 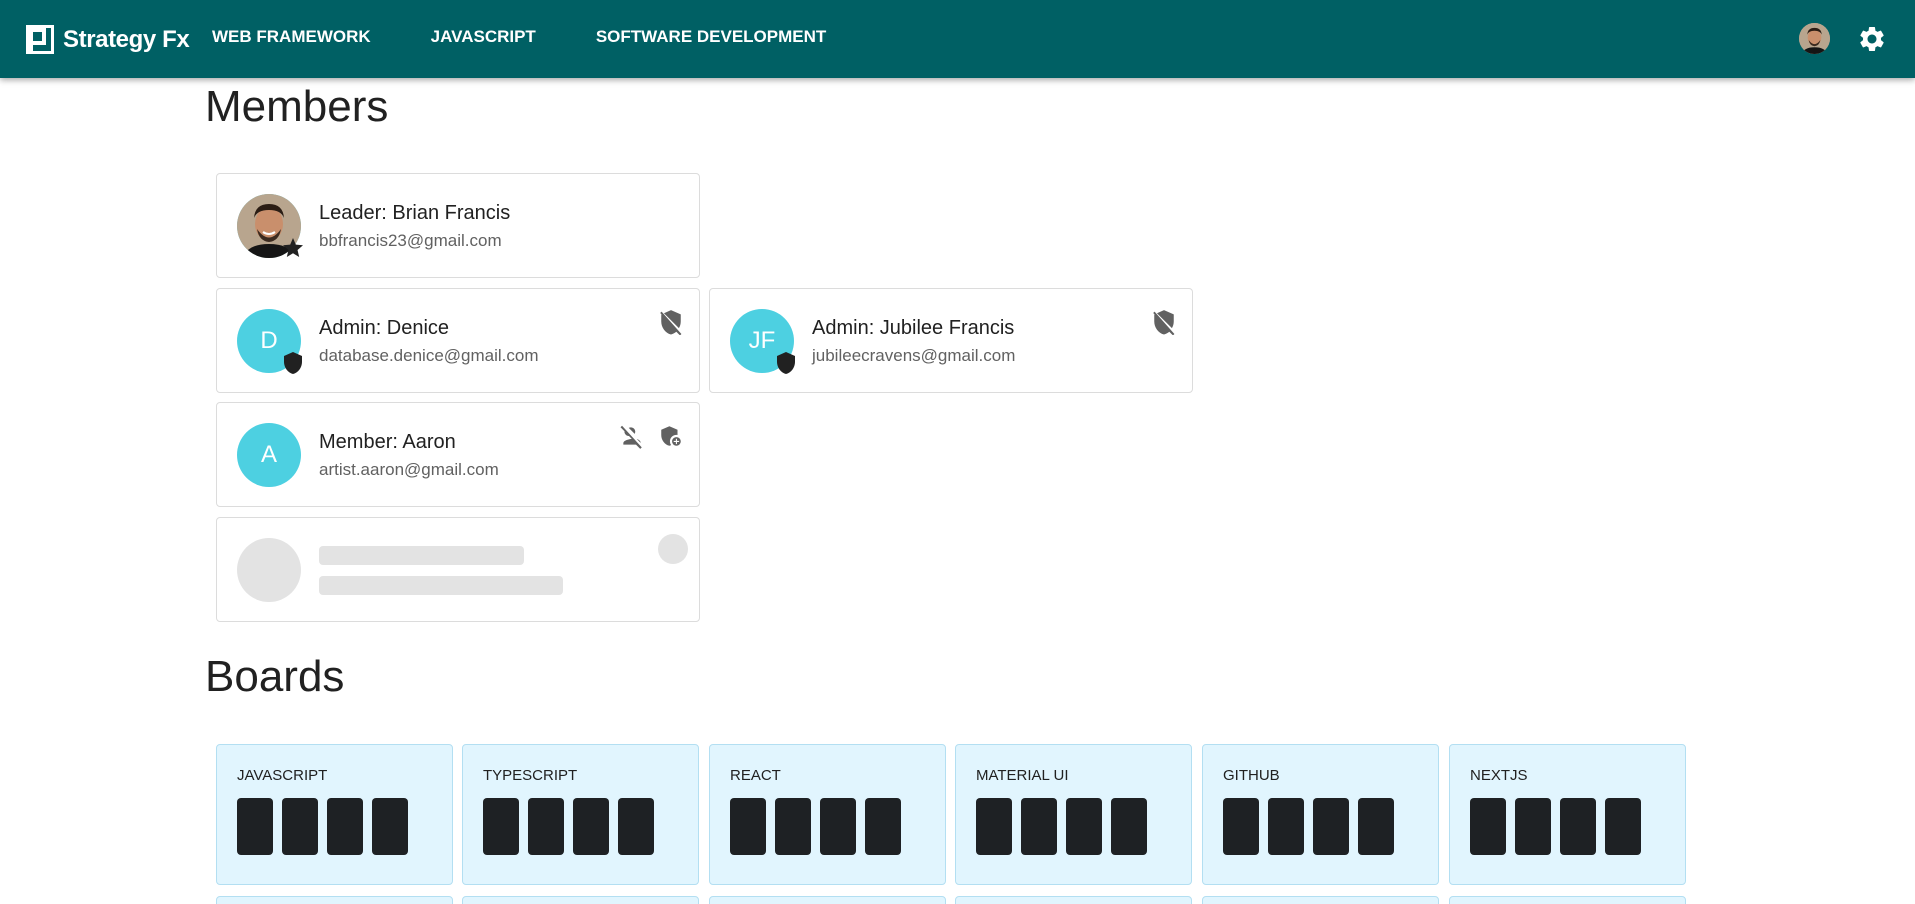 What do you see at coordinates (384, 328) in the screenshot?
I see `member-name: Admin: Denice` at bounding box center [384, 328].